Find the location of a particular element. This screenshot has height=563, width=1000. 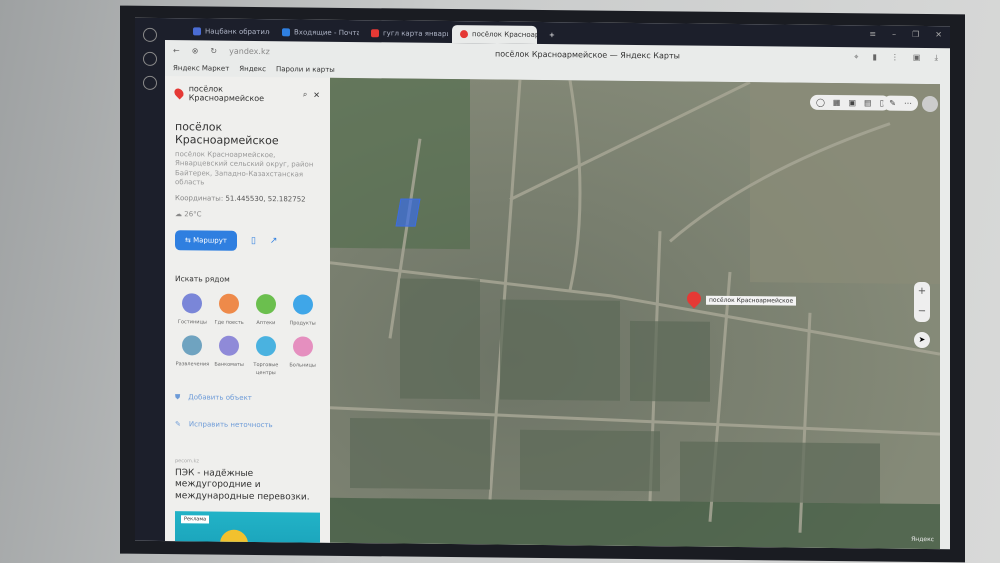

ruler-icon: ✎ is located at coordinates (892, 103).